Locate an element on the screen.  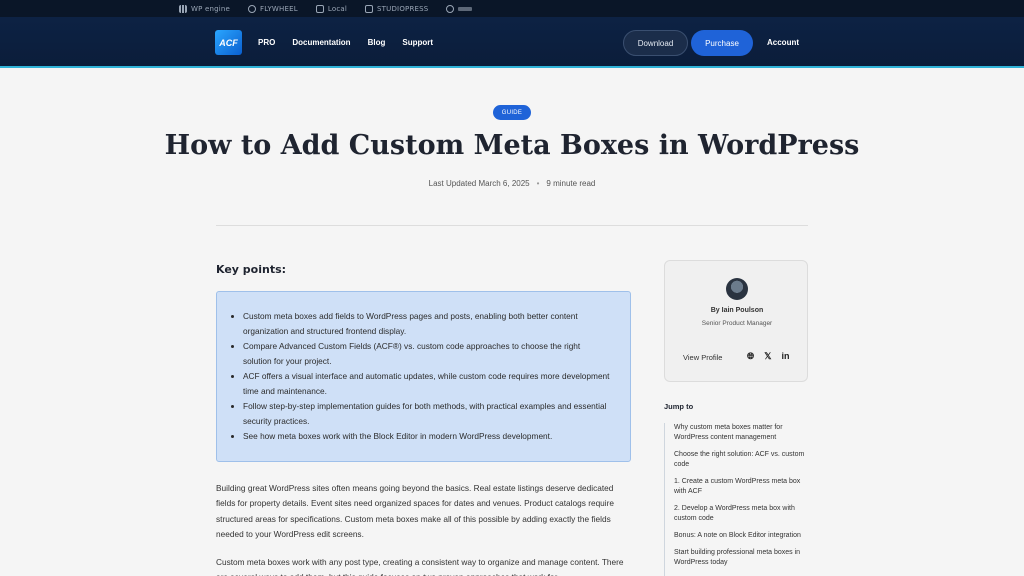
author-name: By Iain Poulson is located at coordinates (737, 310).